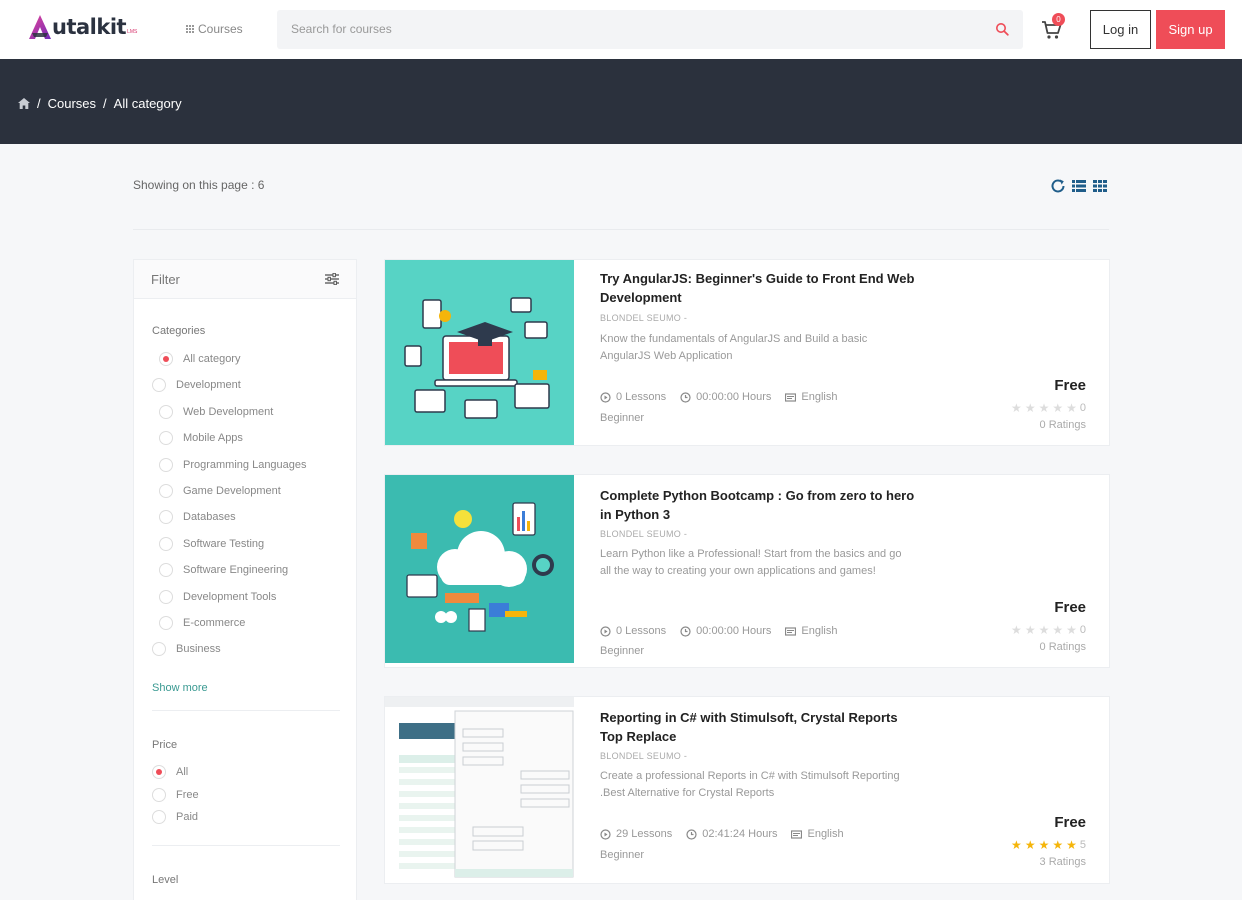 The image size is (1242, 900). I want to click on list-view-icon, so click(1079, 186).